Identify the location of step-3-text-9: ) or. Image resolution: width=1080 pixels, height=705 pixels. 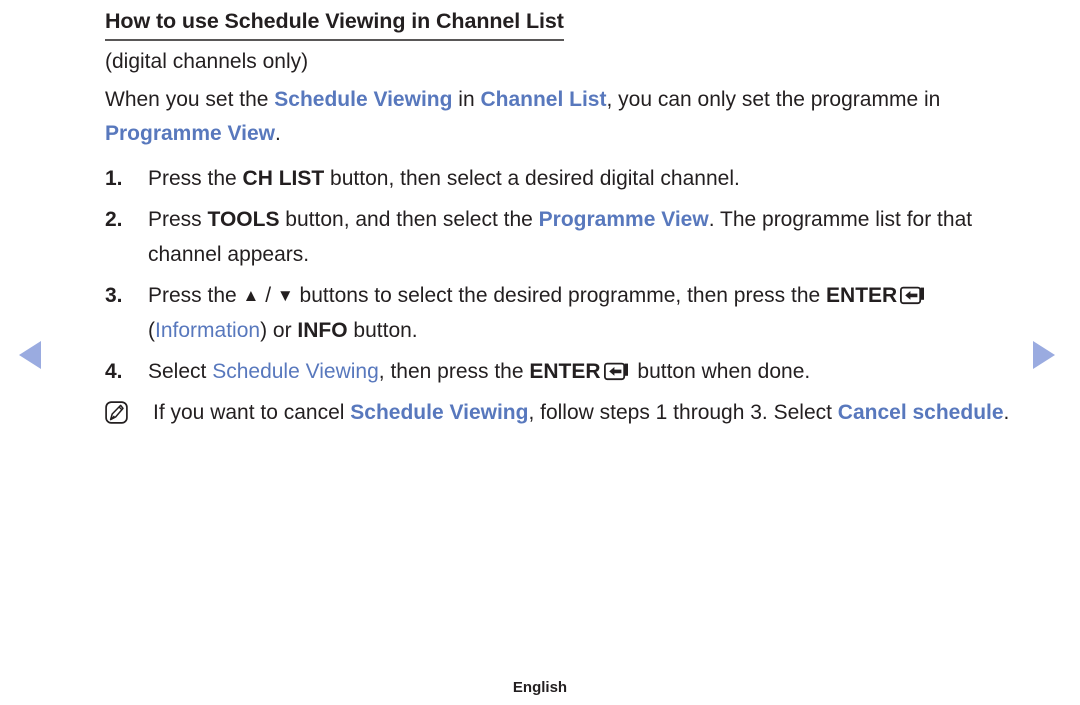
(279, 330).